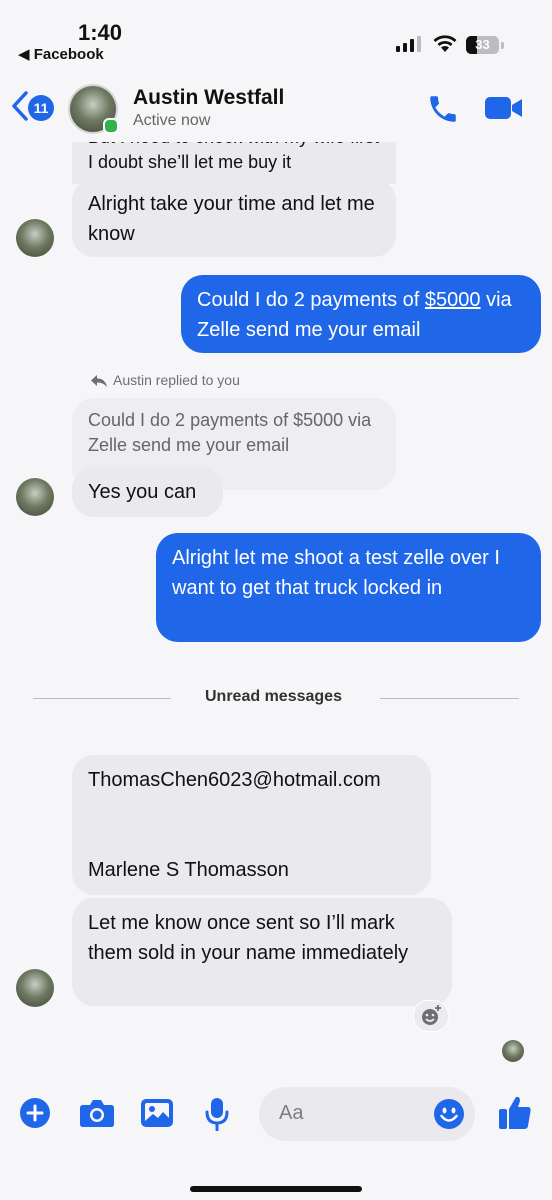 This screenshot has width=552, height=1200. Describe the element at coordinates (449, 1114) in the screenshot. I see `emoji-icon` at that location.